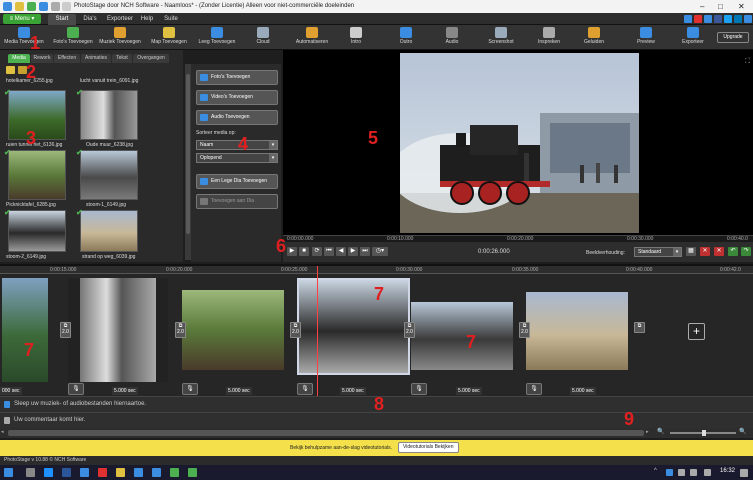 The image size is (753, 480). I want to click on menu-button: ≡ Menu ▾, so click(22, 19).